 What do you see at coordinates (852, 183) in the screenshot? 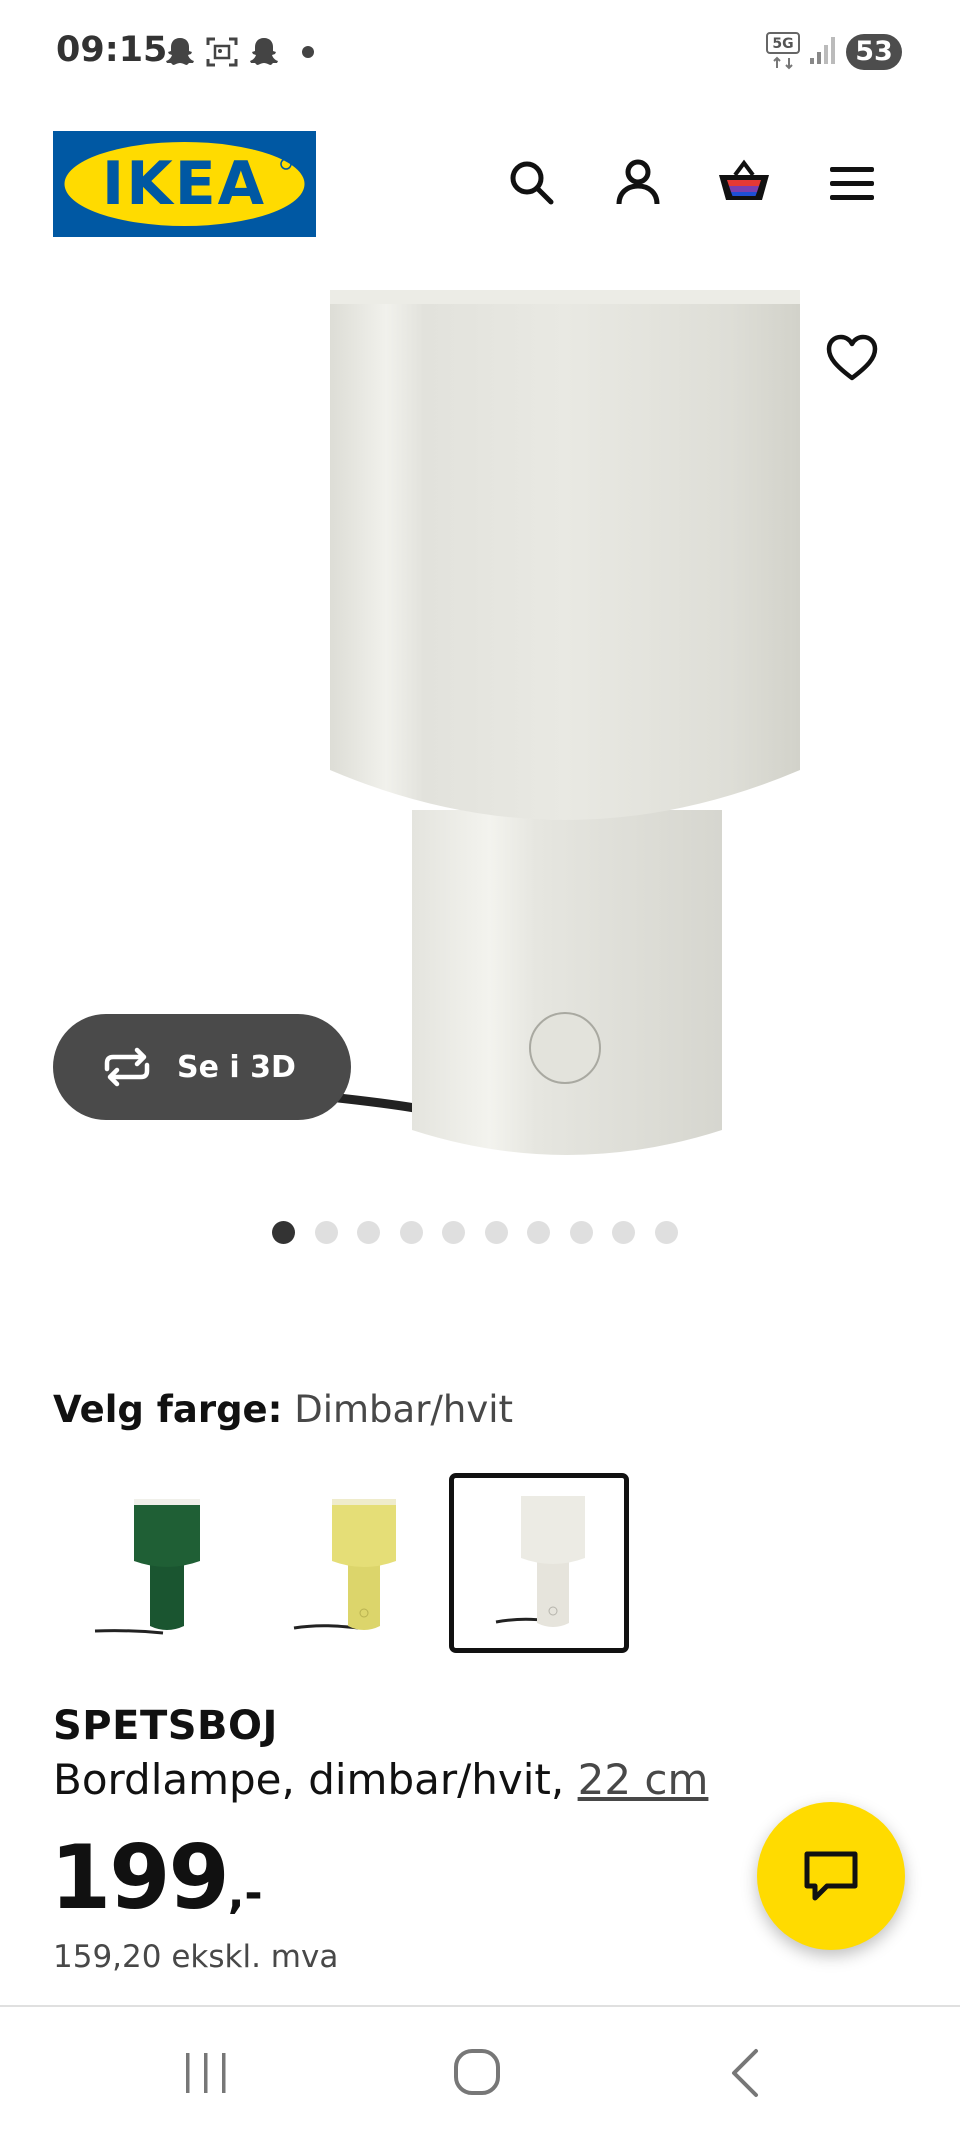
I see `menu-icon` at bounding box center [852, 183].